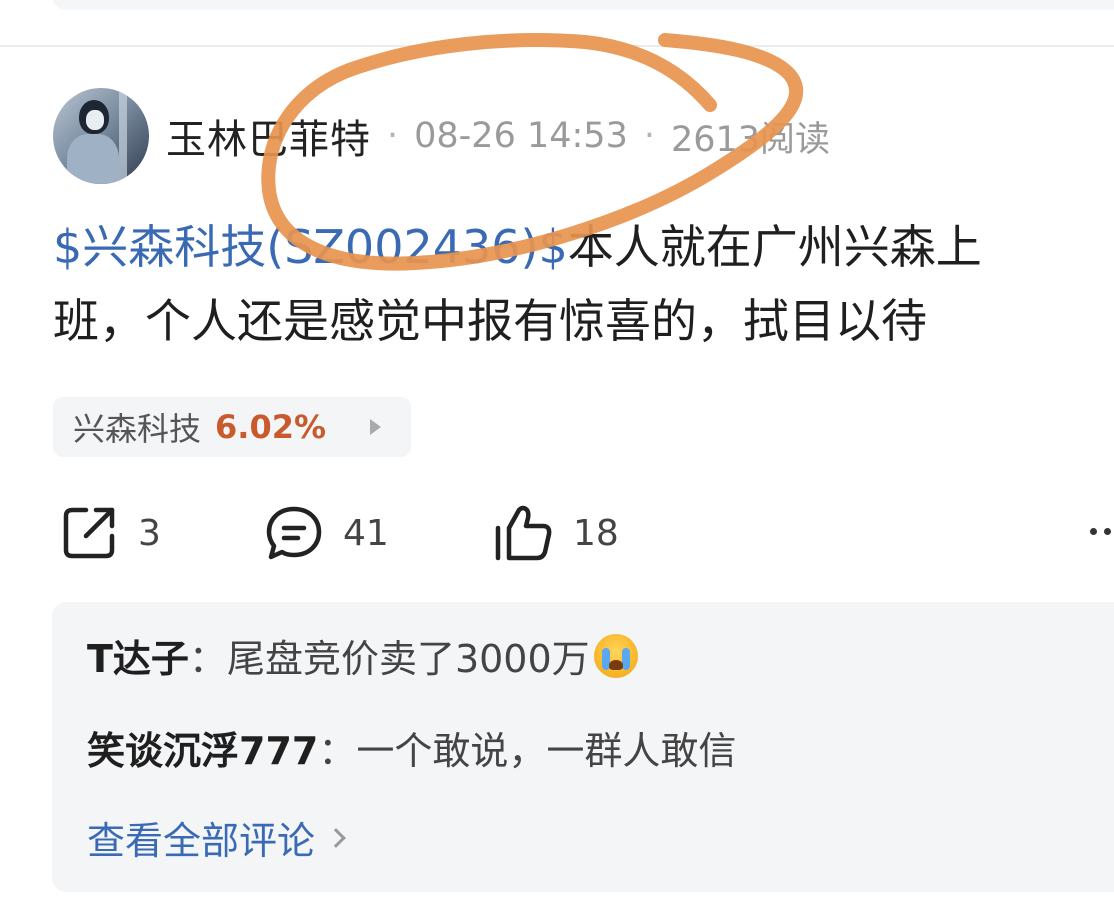 This screenshot has height=915, width=1114. What do you see at coordinates (93, 159) in the screenshot?
I see `avatar-figure-body` at bounding box center [93, 159].